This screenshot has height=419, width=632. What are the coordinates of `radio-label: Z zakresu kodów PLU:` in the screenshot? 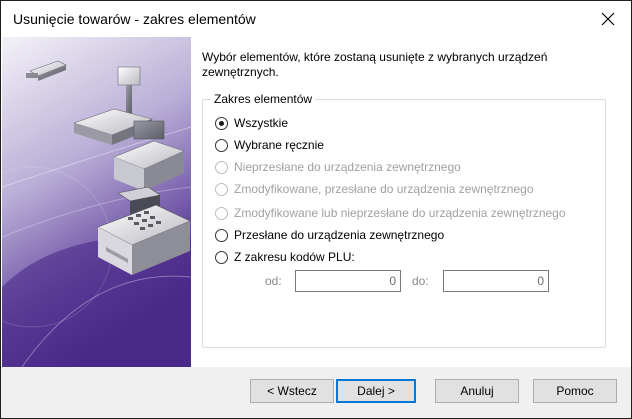 It's located at (294, 257).